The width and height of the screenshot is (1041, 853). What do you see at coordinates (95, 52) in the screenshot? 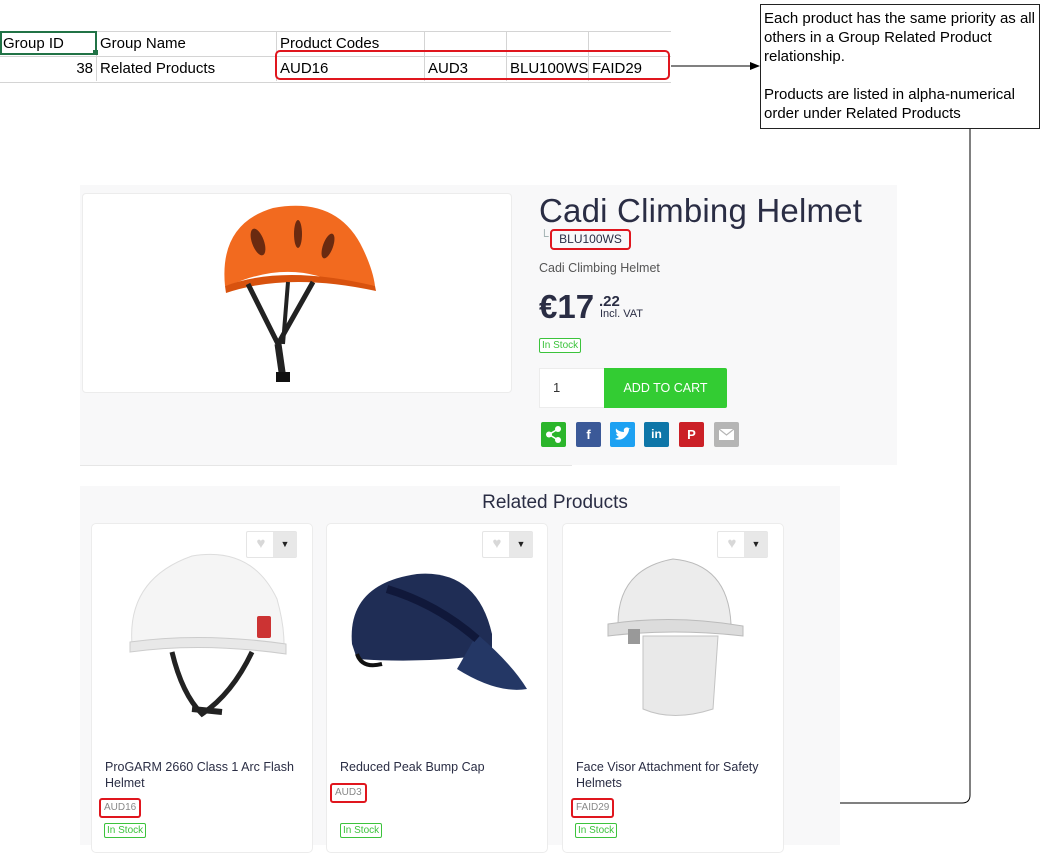
I see `fill-handle` at bounding box center [95, 52].